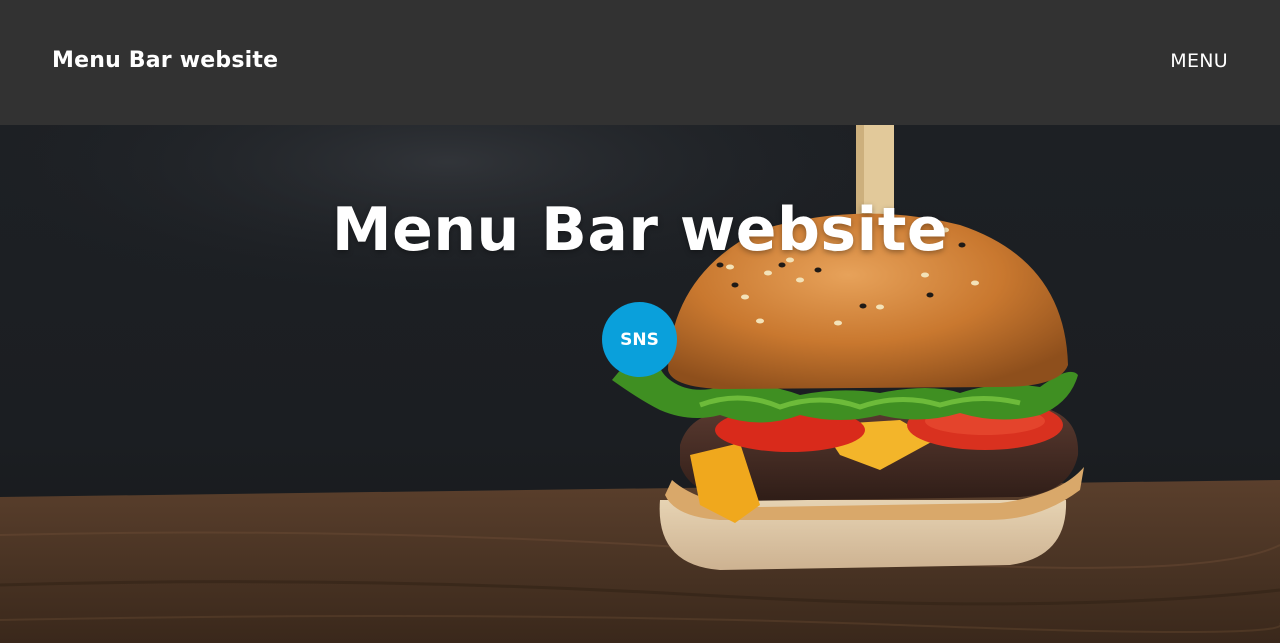 The image size is (1280, 643). What do you see at coordinates (640, 230) in the screenshot?
I see `hero-title: Menu Bar website` at bounding box center [640, 230].